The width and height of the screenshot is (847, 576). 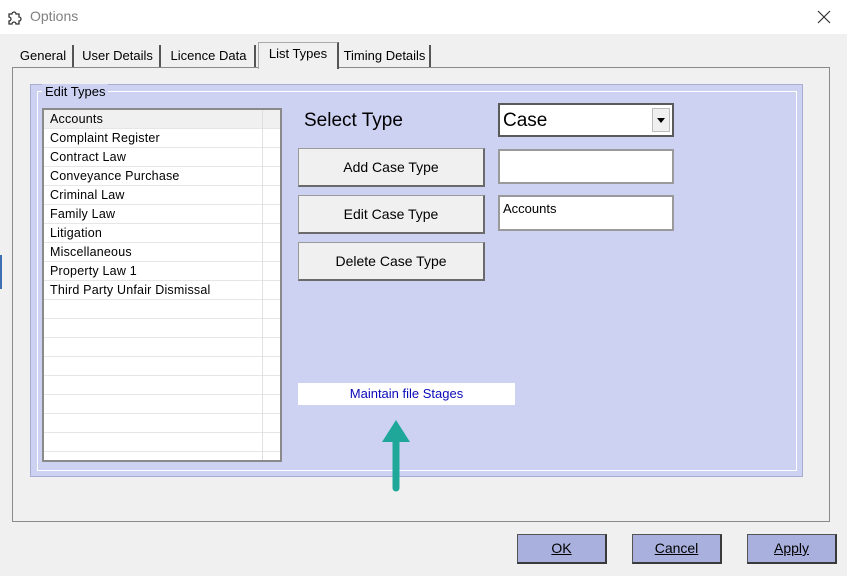 I want to click on tab-list-types: List Types, so click(x=298, y=55).